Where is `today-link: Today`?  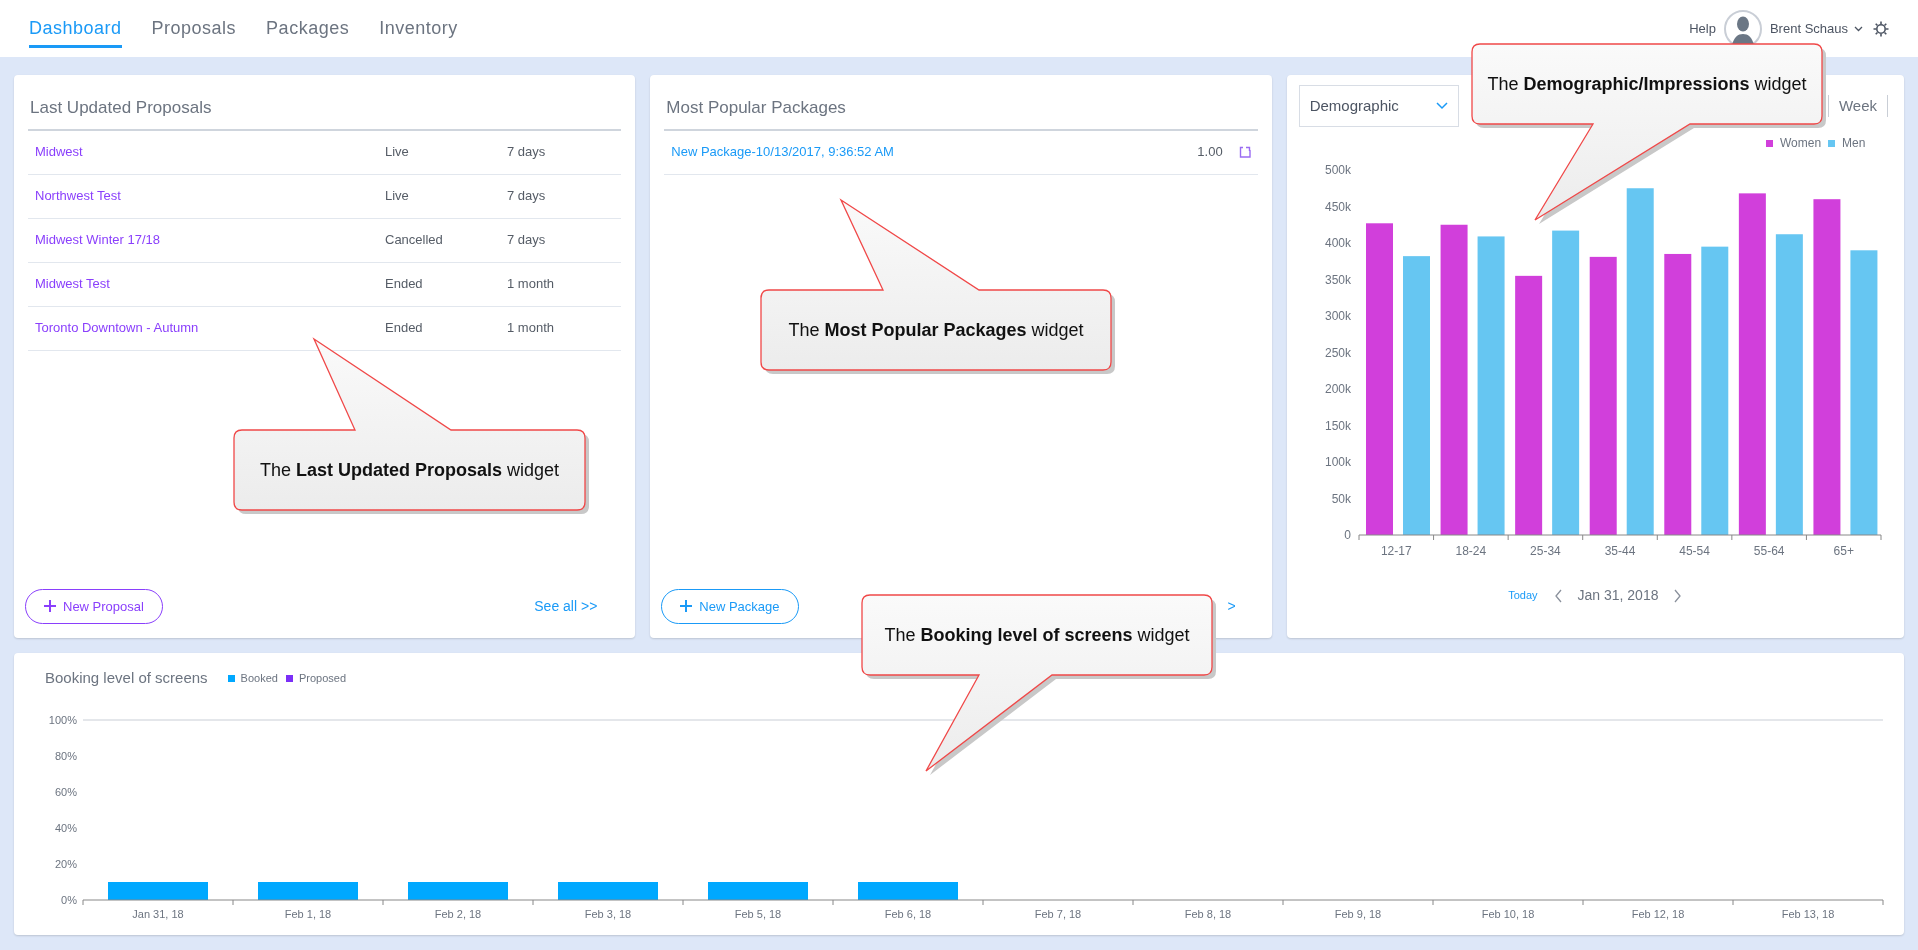
today-link: Today is located at coordinates (1523, 595).